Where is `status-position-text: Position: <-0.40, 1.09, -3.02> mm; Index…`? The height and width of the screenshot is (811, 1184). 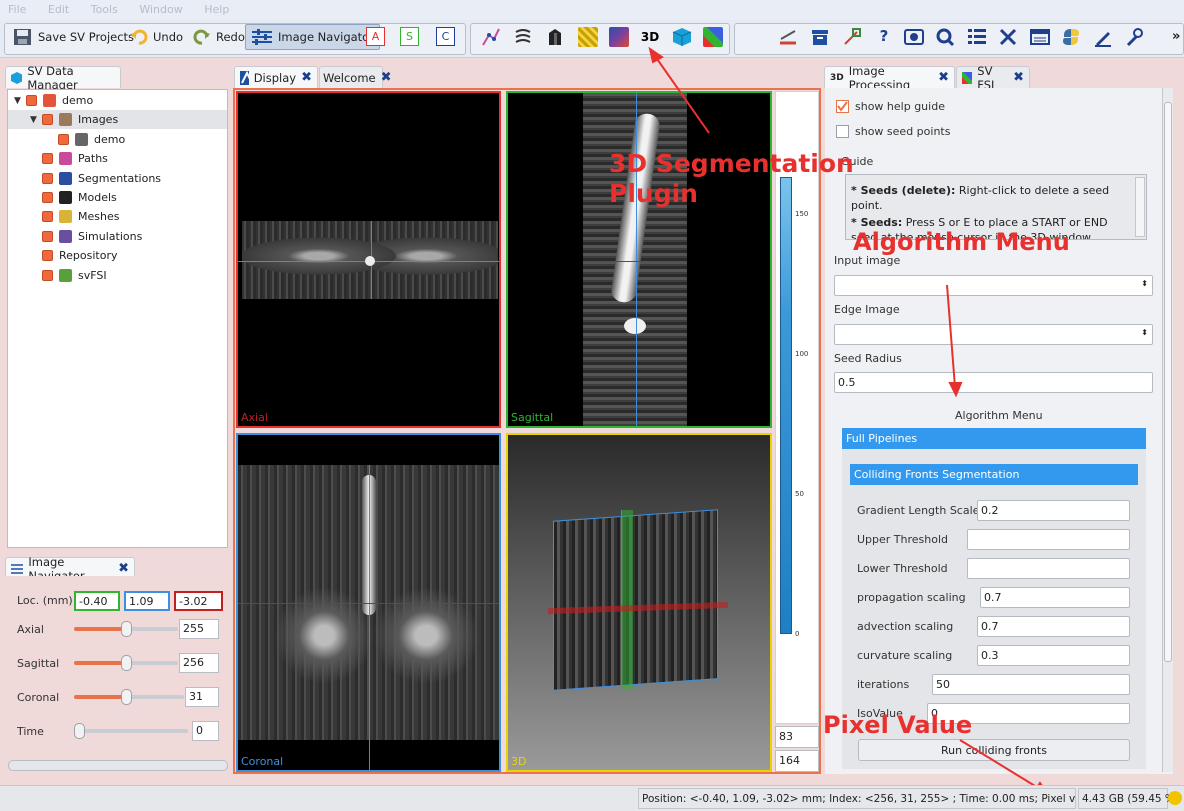 status-position-text: Position: <-0.40, 1.09, -3.02> mm; Index… is located at coordinates (857, 798).